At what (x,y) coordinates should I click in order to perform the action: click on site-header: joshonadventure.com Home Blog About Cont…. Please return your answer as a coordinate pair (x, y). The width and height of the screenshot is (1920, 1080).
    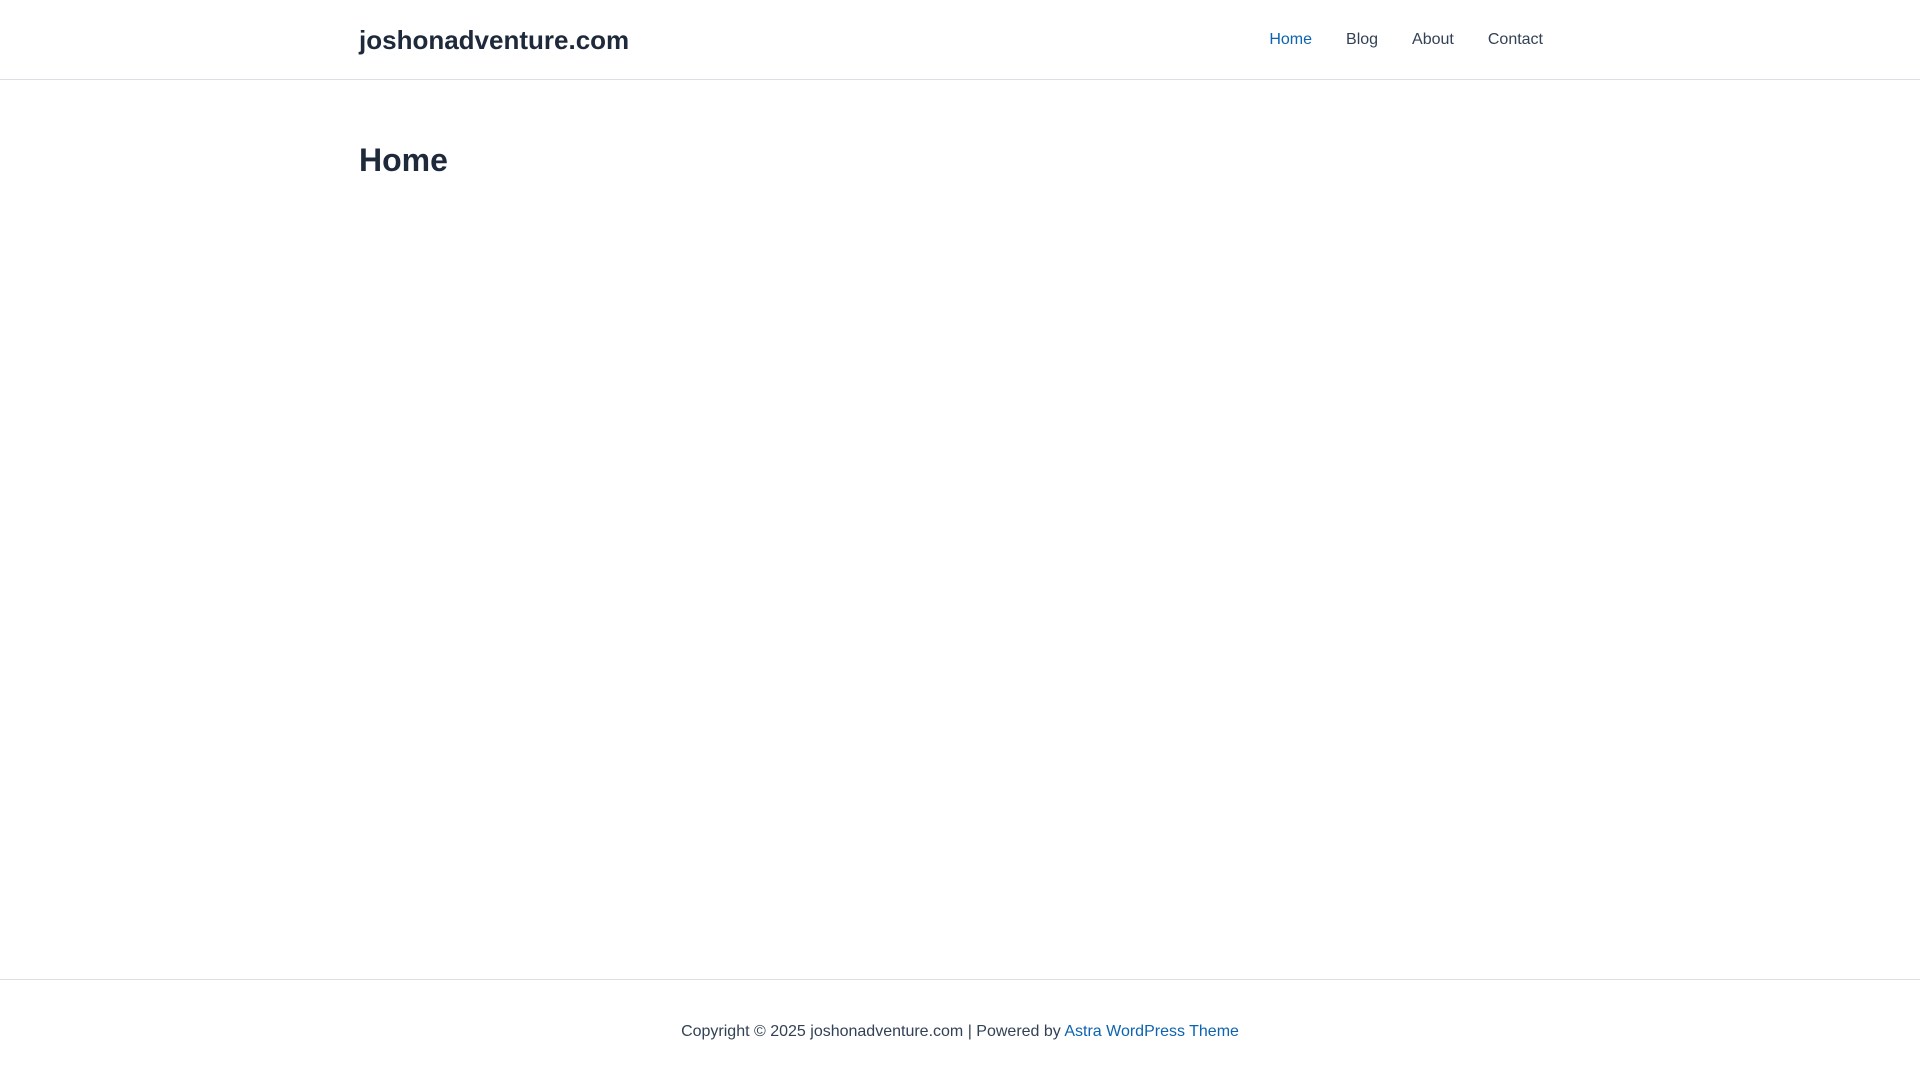
    Looking at the image, I should click on (960, 40).